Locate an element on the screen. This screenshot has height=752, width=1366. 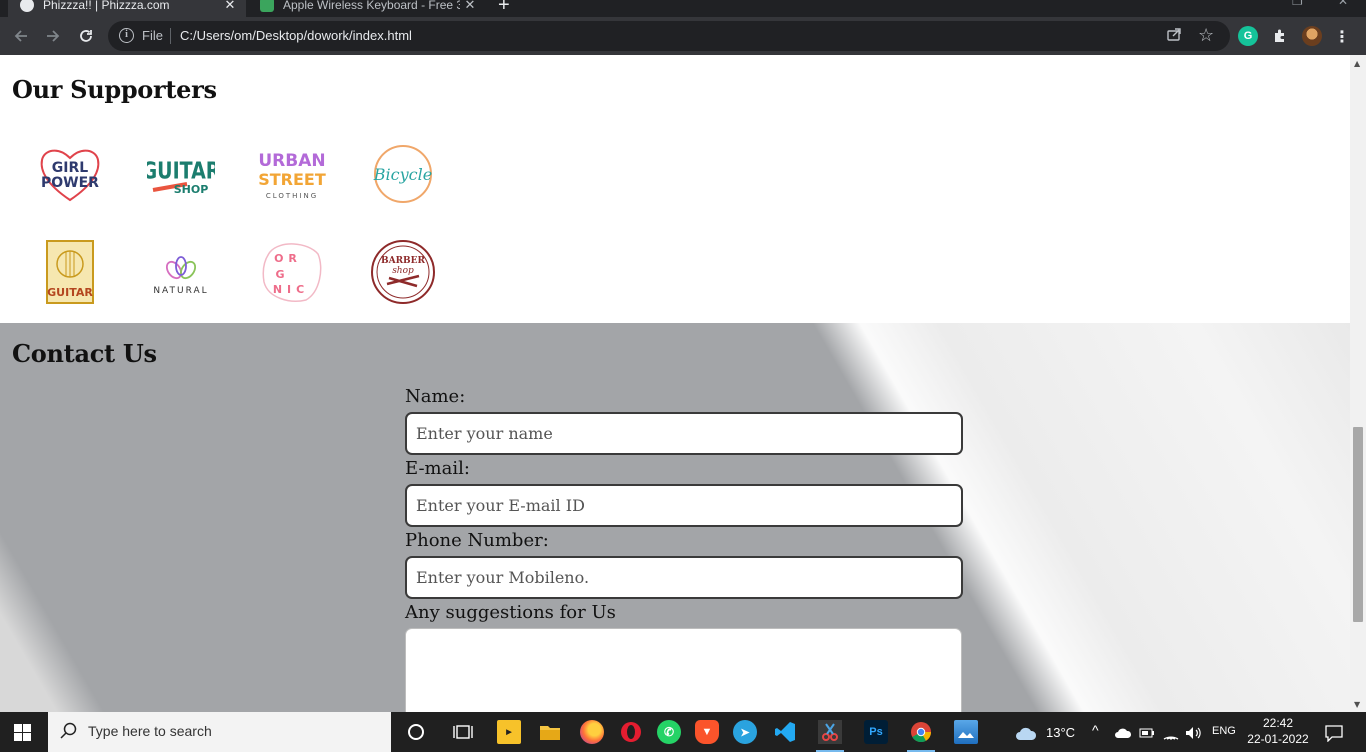
restore-window-icon: ❐ is located at coordinates (1297, 4).